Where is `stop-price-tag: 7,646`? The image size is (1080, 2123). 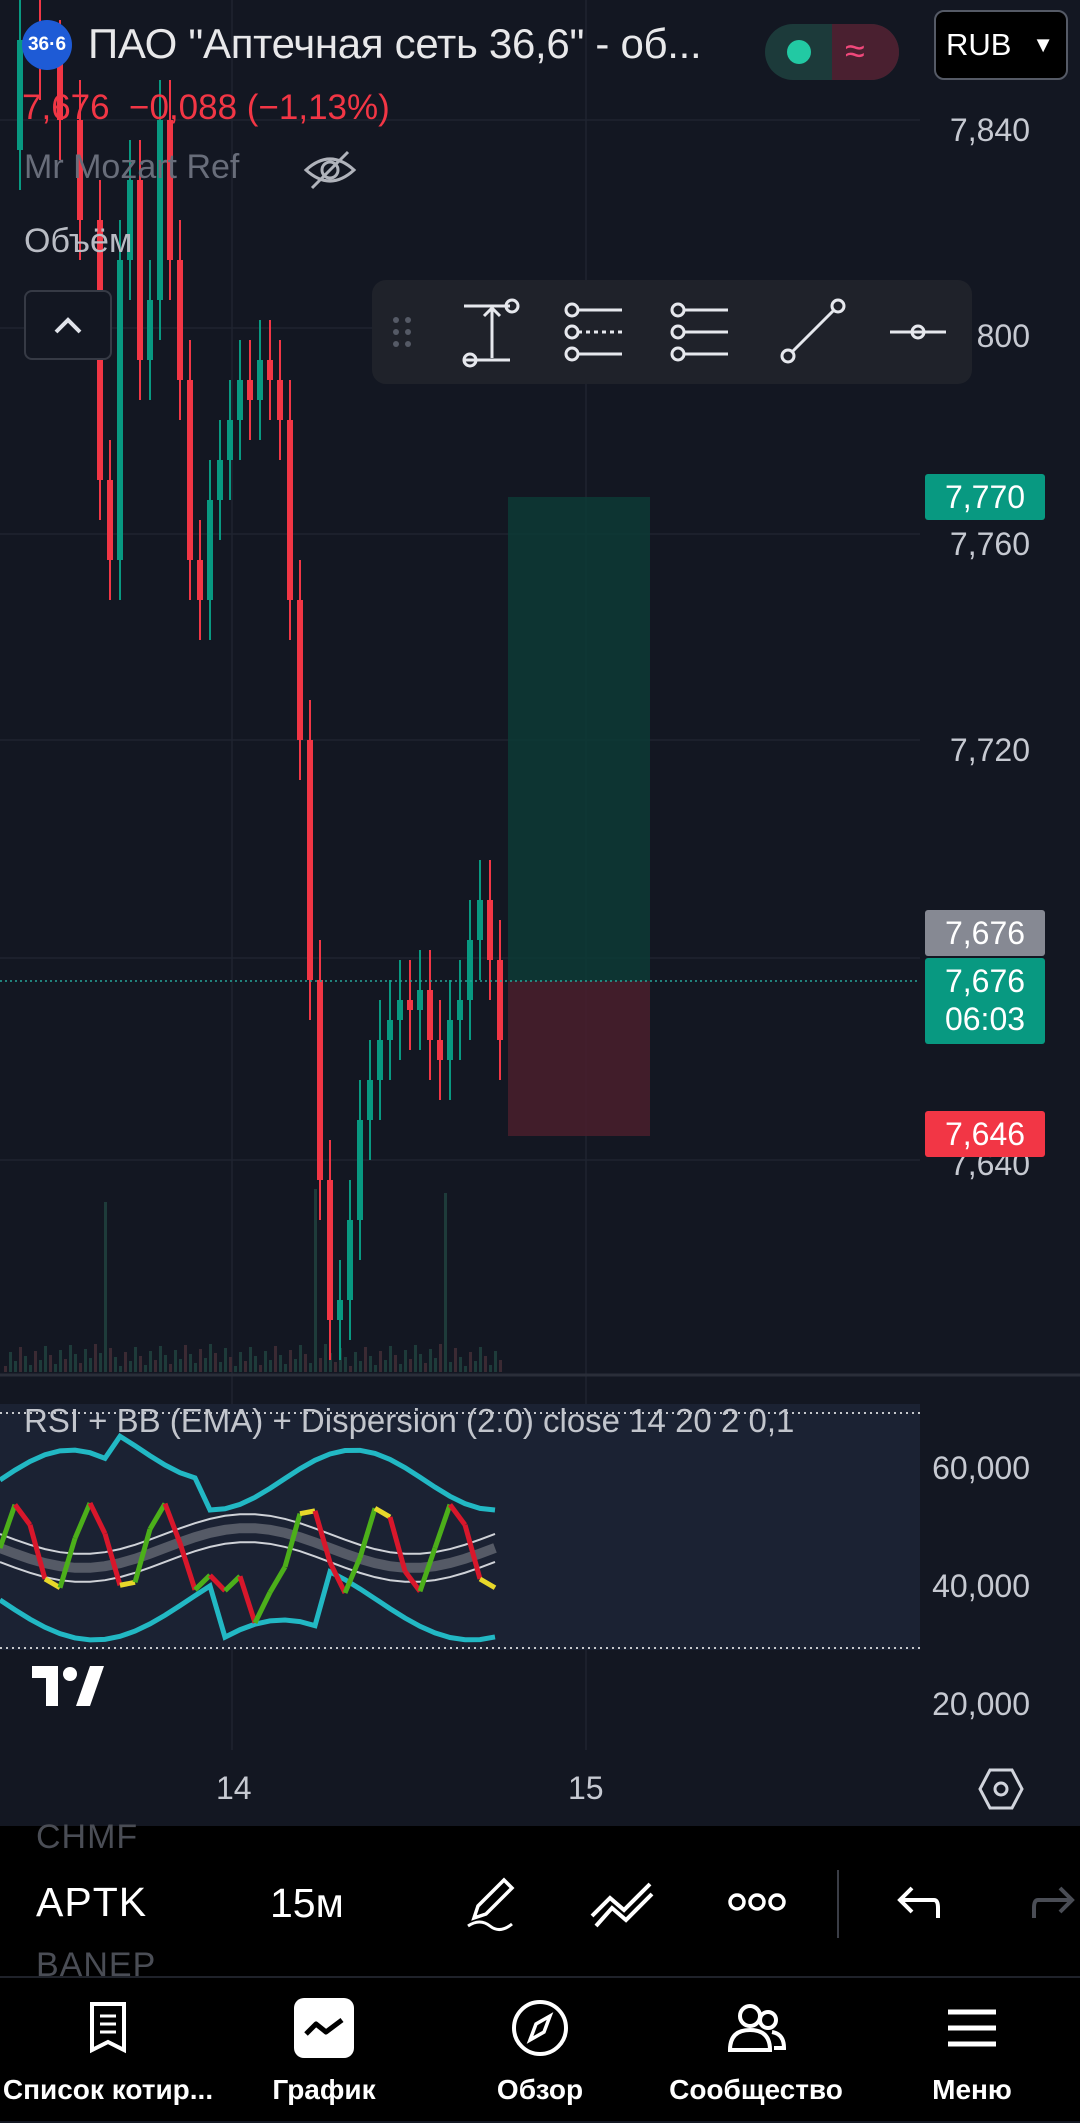
stop-price-tag: 7,646 is located at coordinates (985, 1134).